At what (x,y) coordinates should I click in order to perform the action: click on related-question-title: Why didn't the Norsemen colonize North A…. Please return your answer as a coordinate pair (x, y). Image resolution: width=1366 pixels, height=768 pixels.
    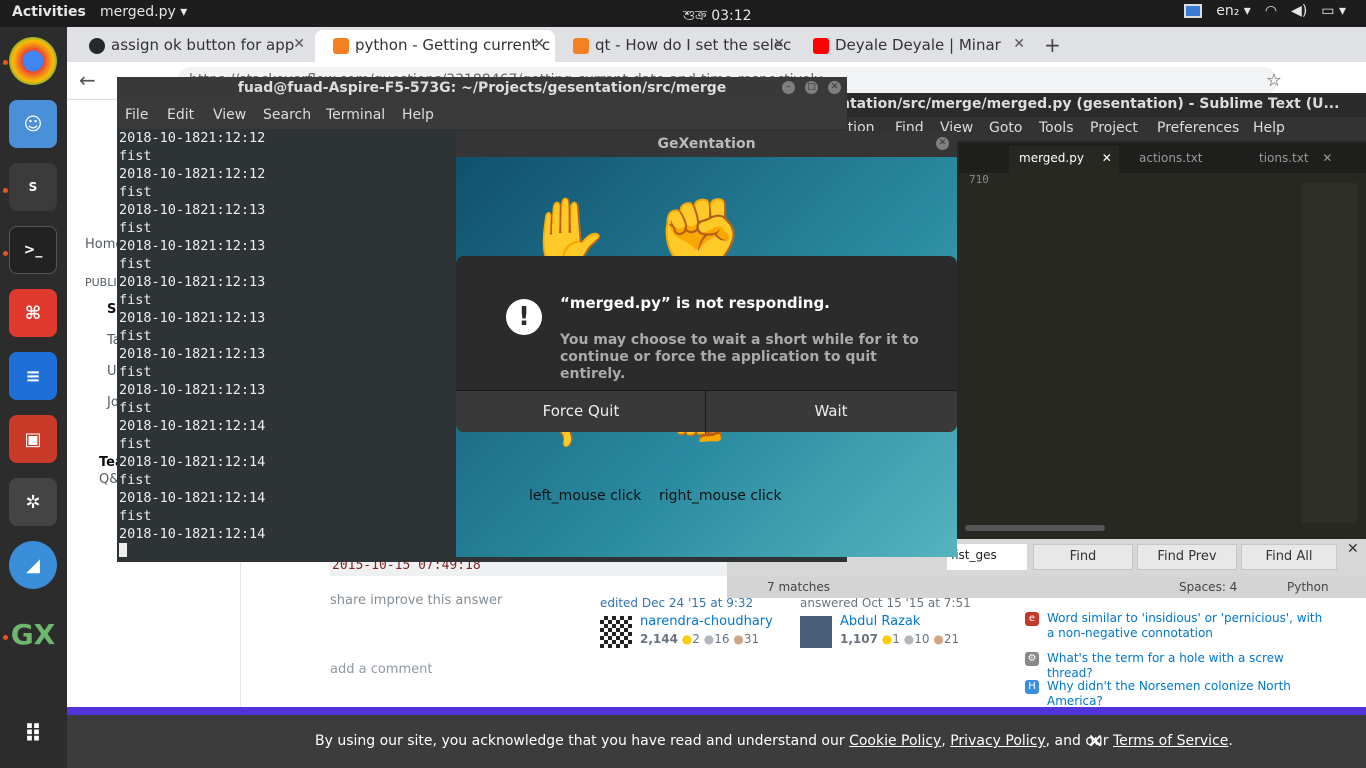
    Looking at the image, I should click on (1187, 694).